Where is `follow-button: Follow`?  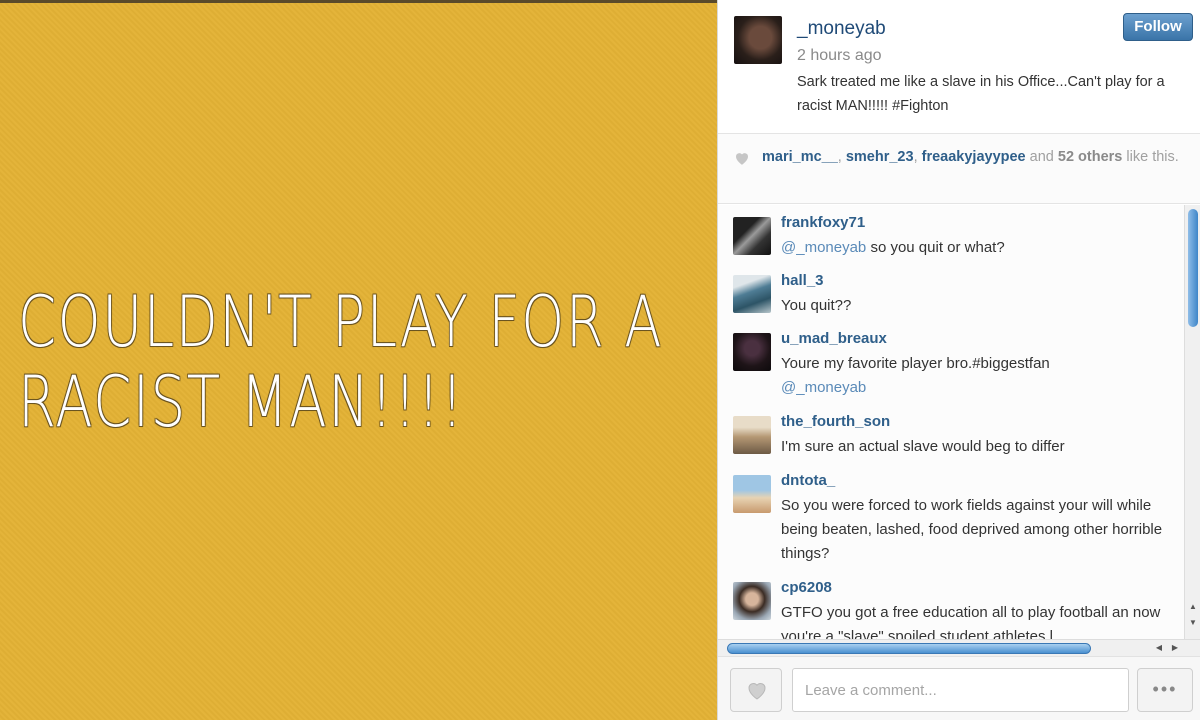
follow-button: Follow is located at coordinates (1158, 27).